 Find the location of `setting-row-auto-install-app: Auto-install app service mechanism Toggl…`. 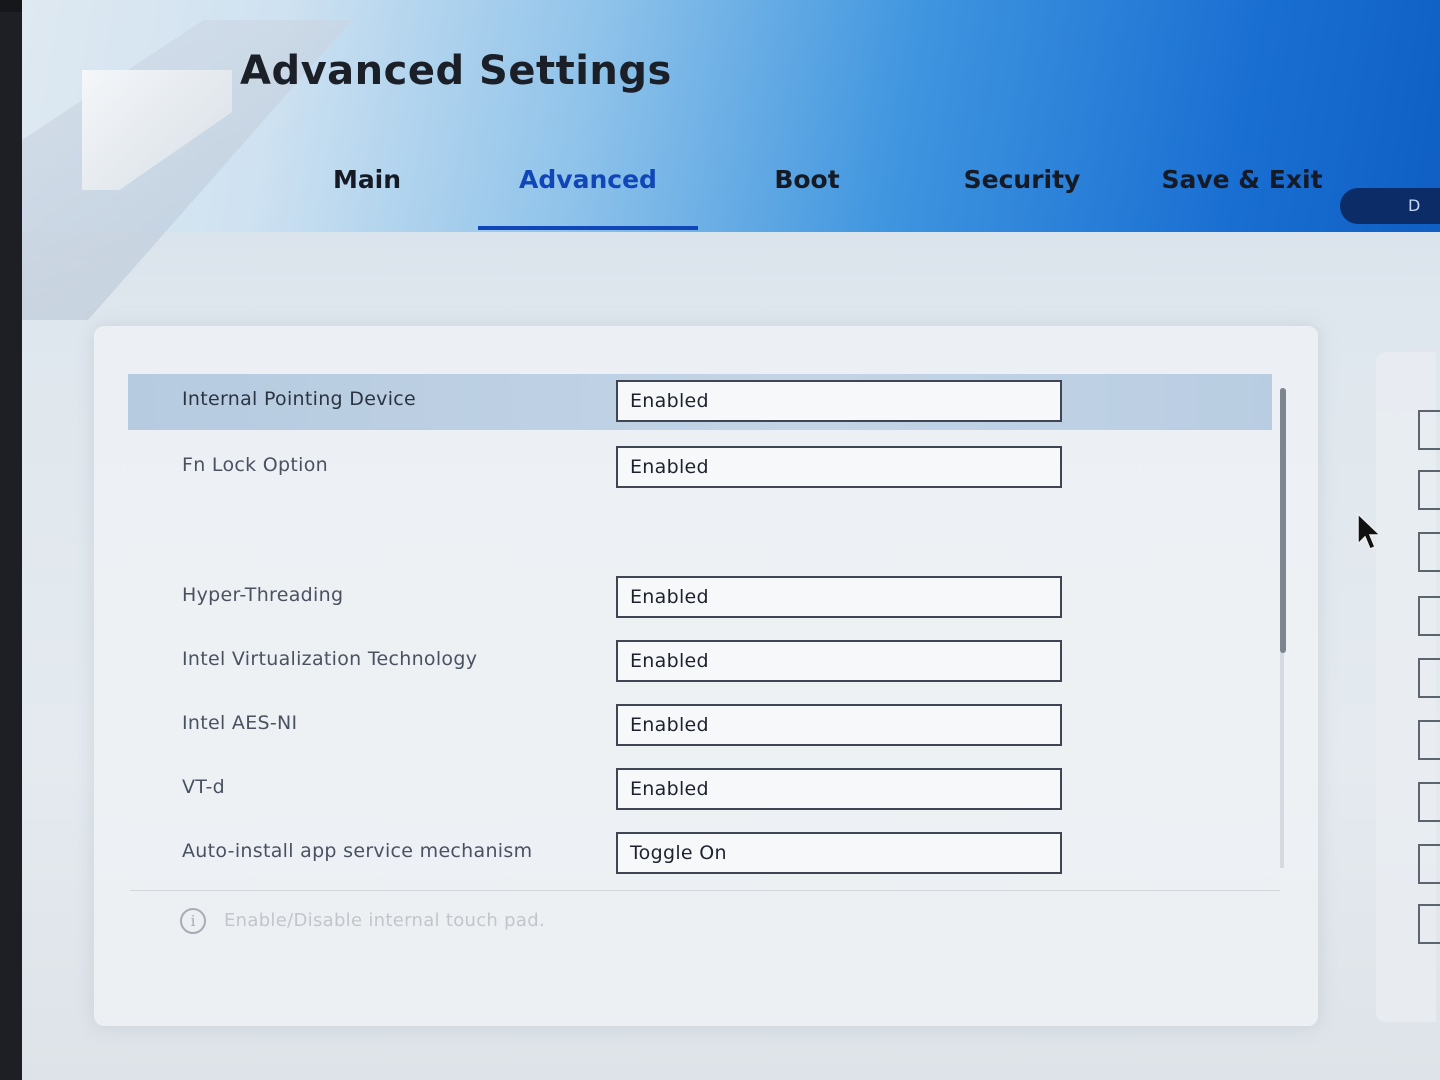

setting-row-auto-install-app: Auto-install app service mechanism Toggl… is located at coordinates (700, 854).